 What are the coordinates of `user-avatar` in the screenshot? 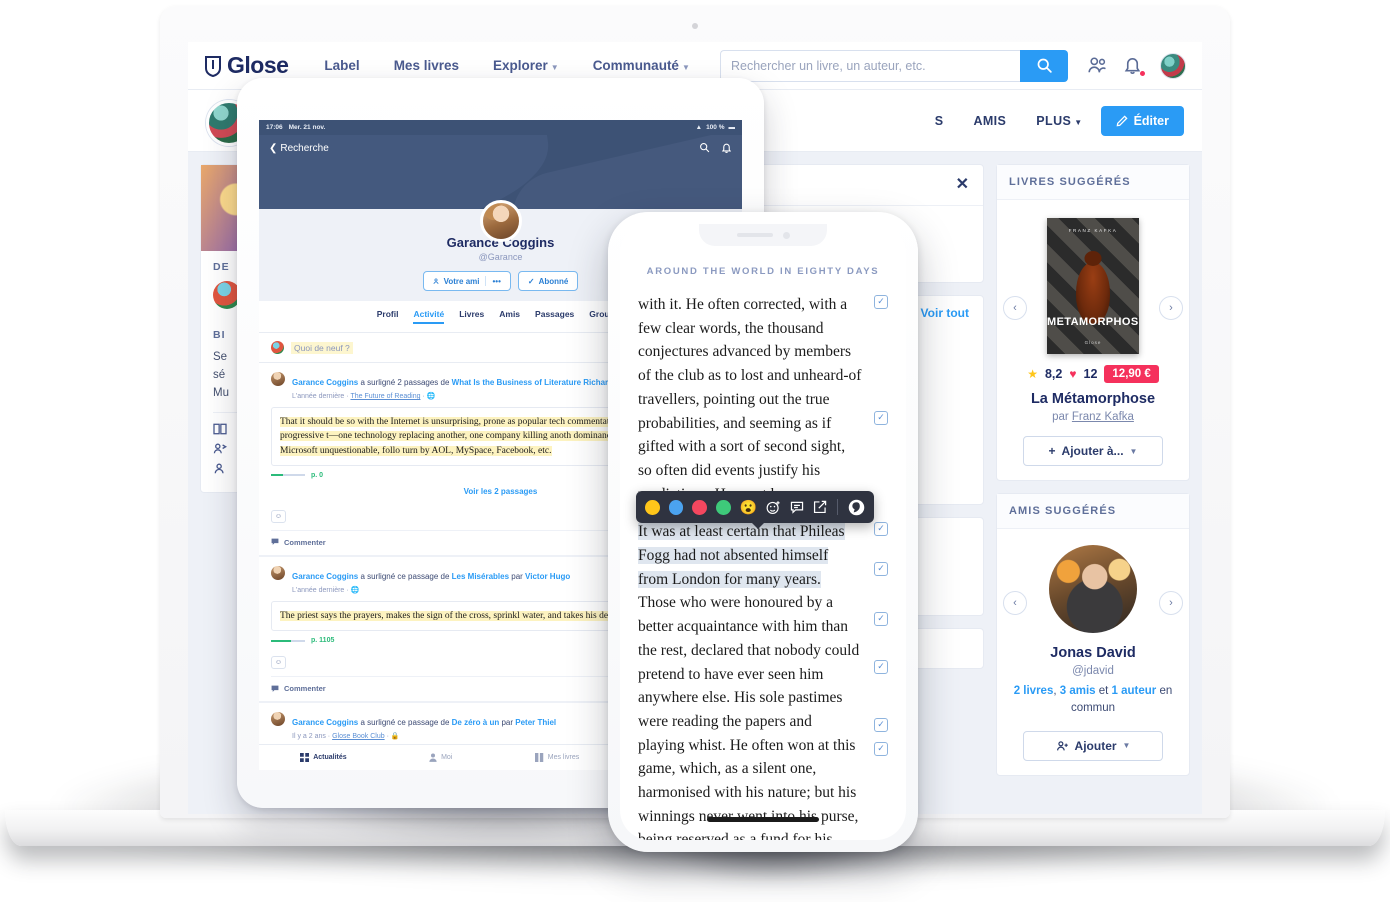 It's located at (1173, 65).